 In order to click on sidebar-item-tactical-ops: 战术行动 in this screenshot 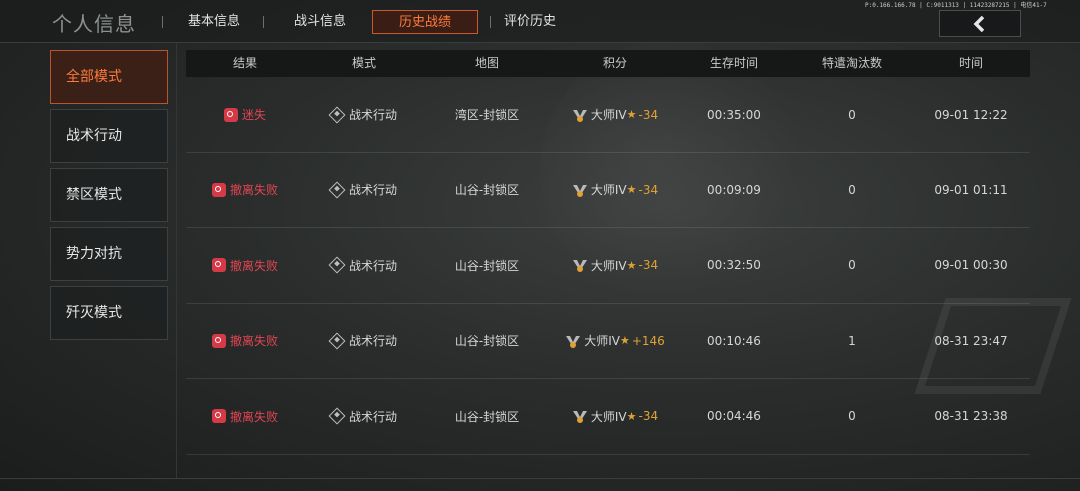, I will do `click(109, 136)`.